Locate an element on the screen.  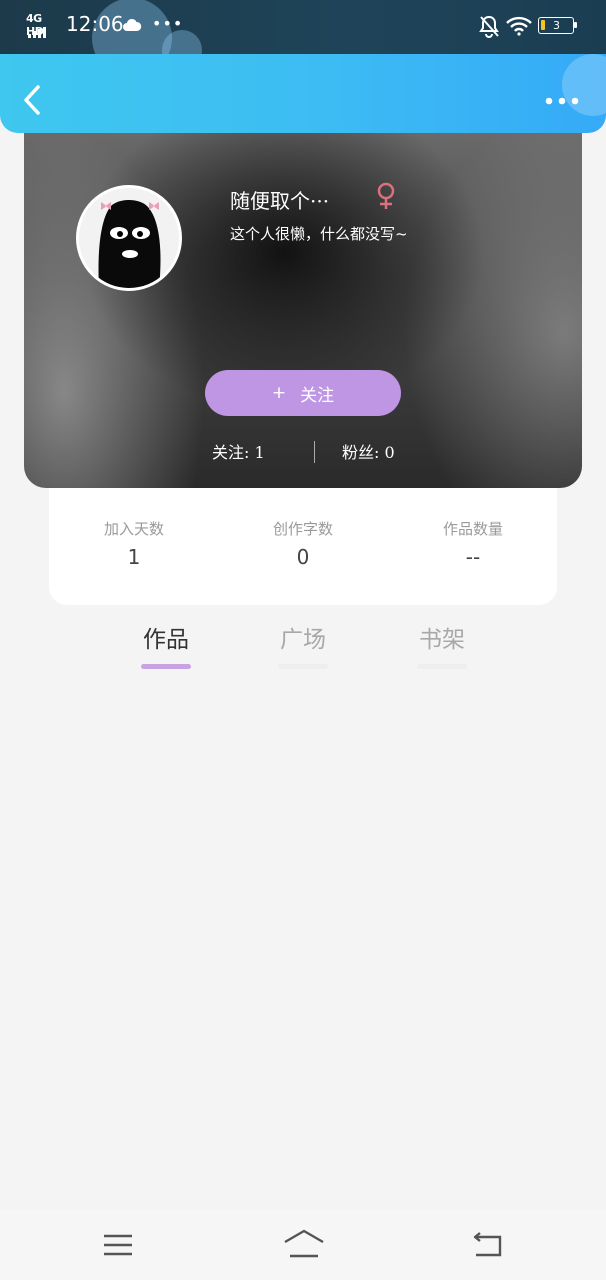
avatar-image is located at coordinates (129, 238).